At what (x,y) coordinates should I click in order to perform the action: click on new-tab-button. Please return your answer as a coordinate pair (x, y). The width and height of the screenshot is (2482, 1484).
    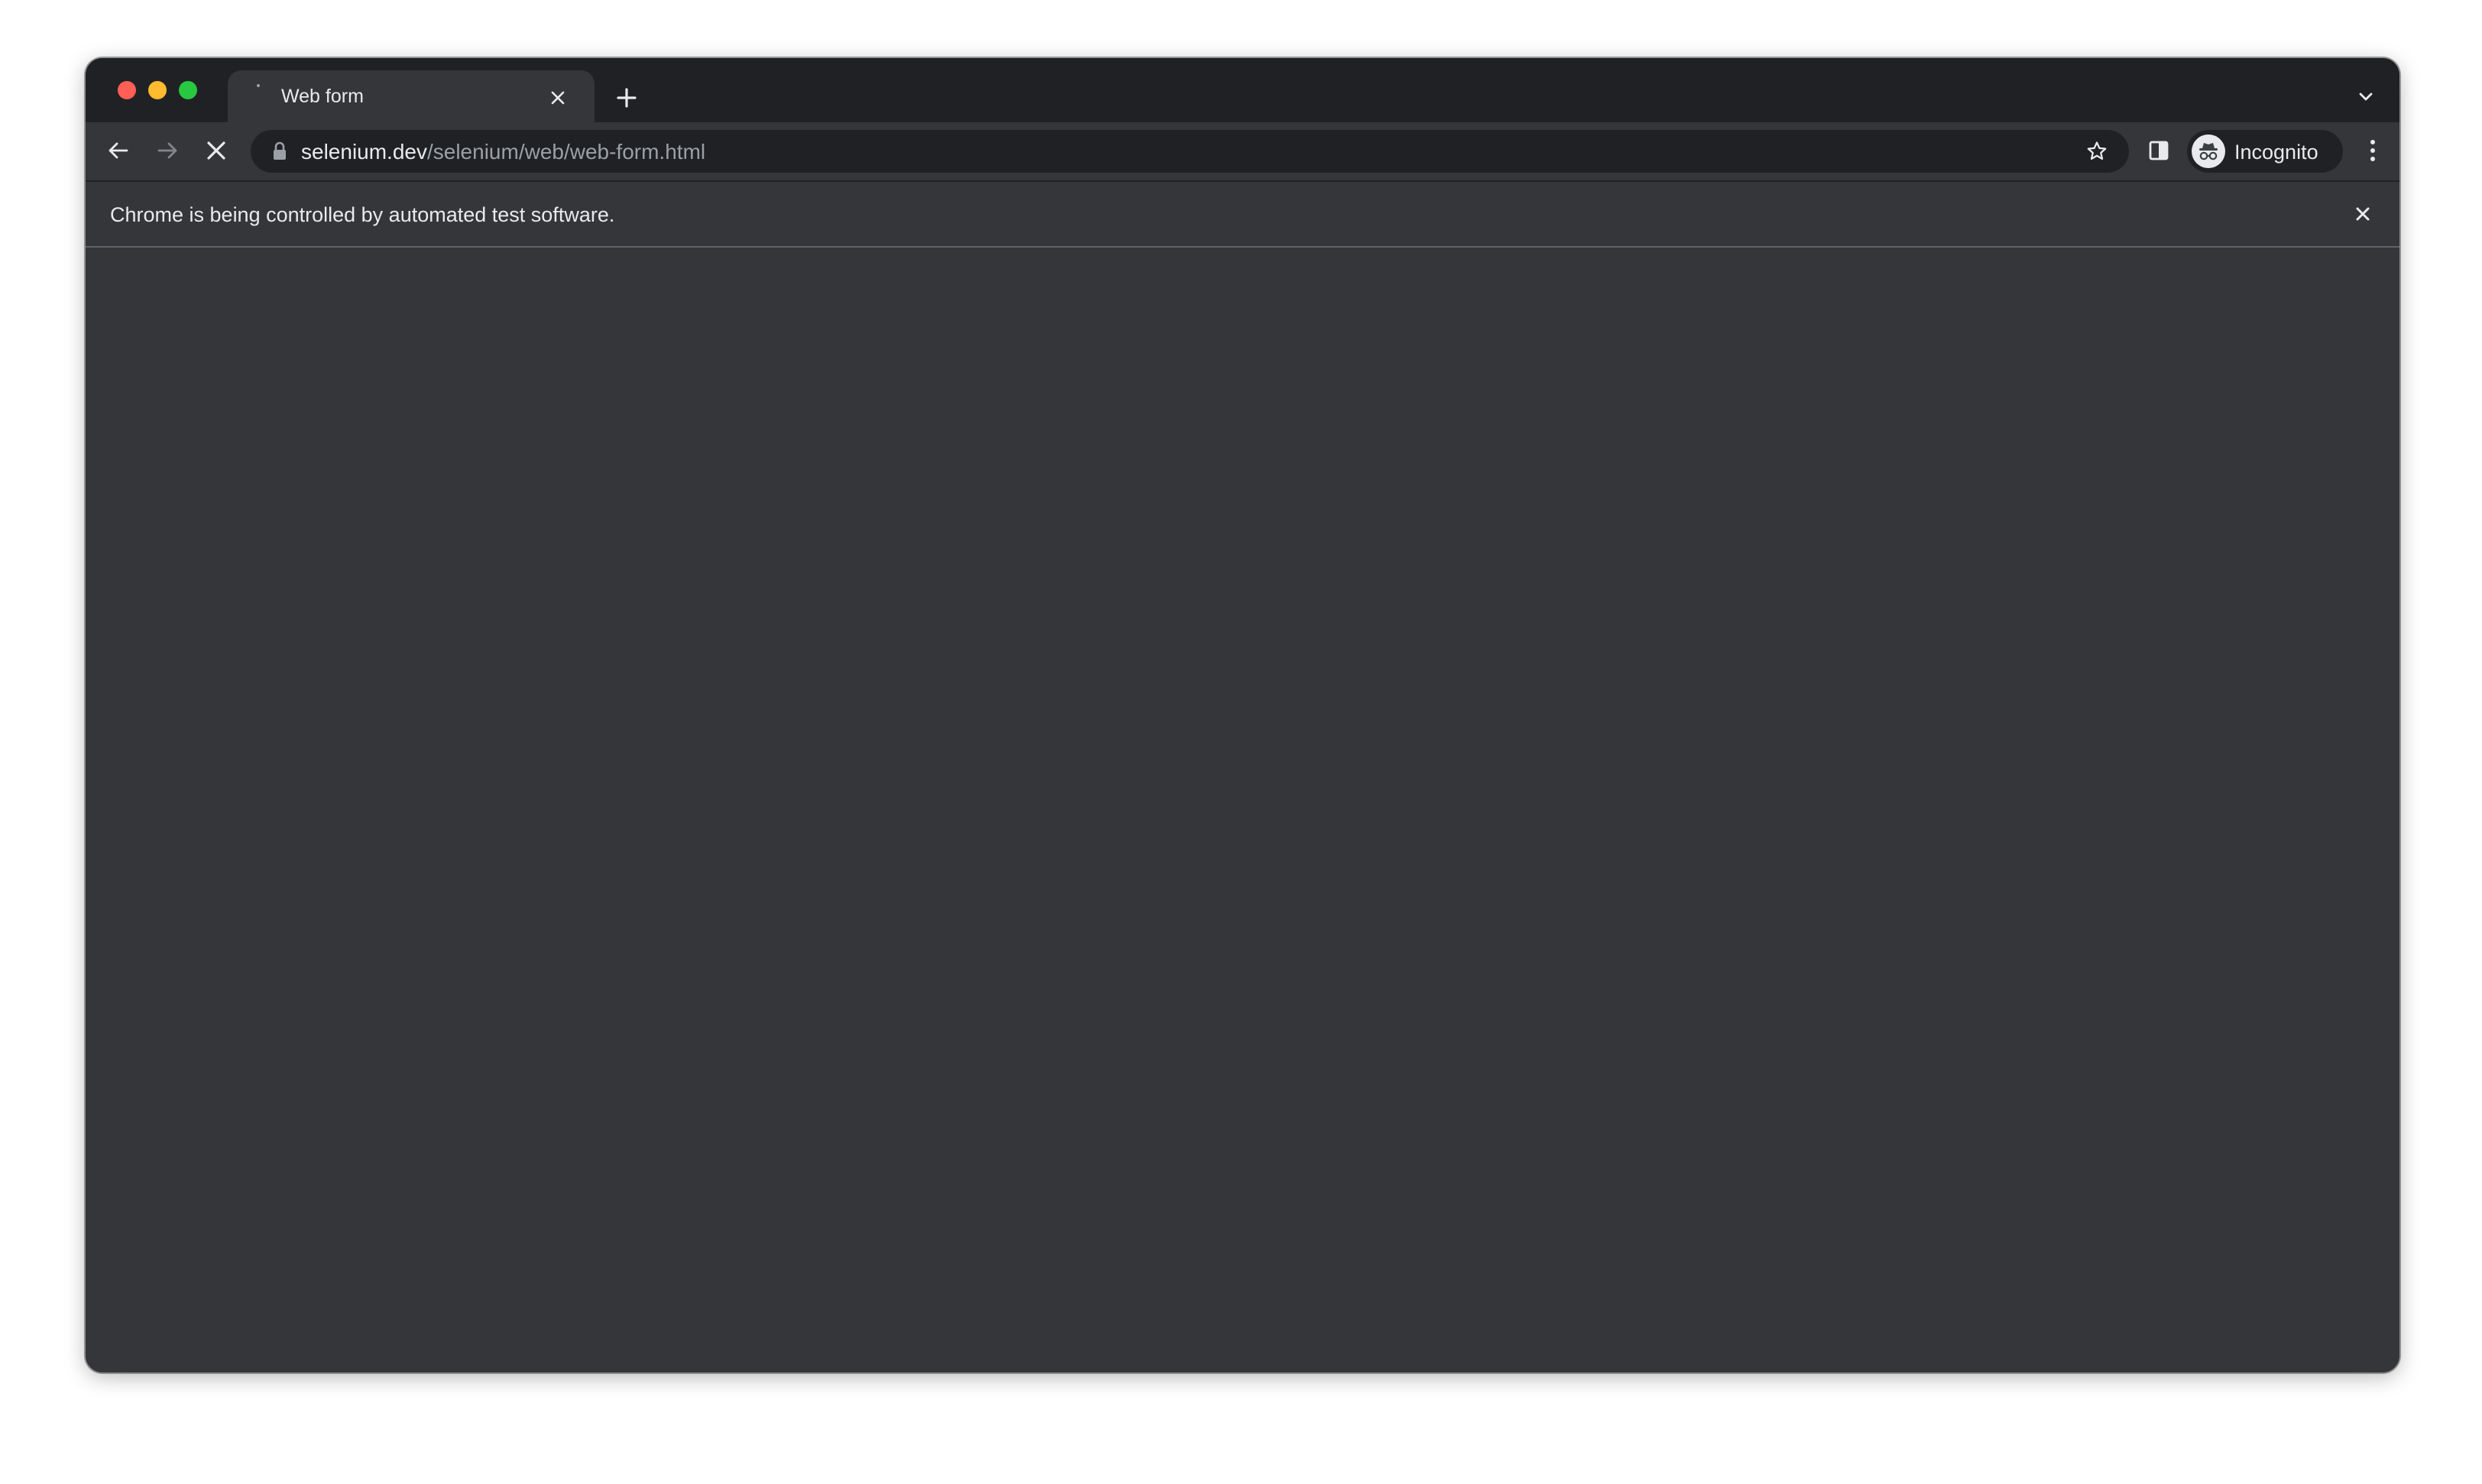
    Looking at the image, I should click on (626, 98).